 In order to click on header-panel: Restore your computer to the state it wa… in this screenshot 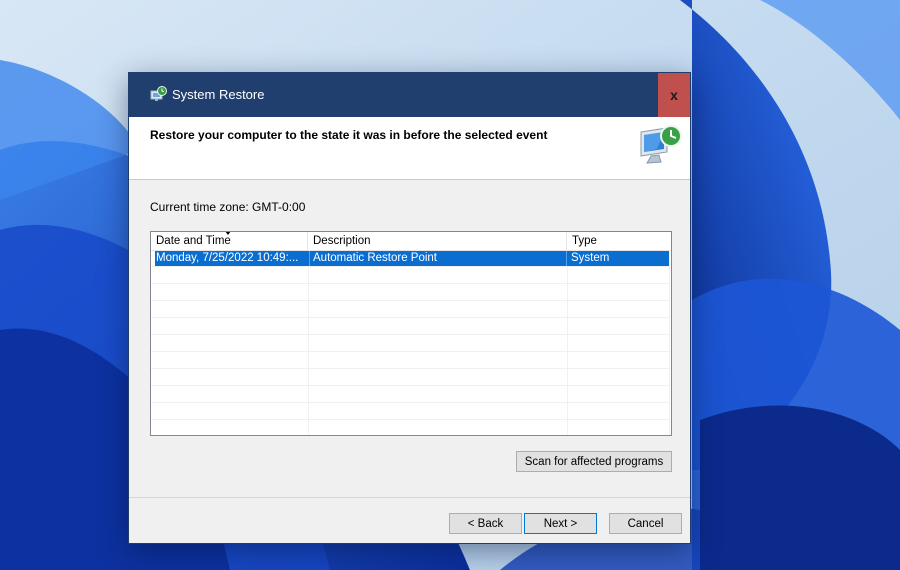, I will do `click(409, 148)`.